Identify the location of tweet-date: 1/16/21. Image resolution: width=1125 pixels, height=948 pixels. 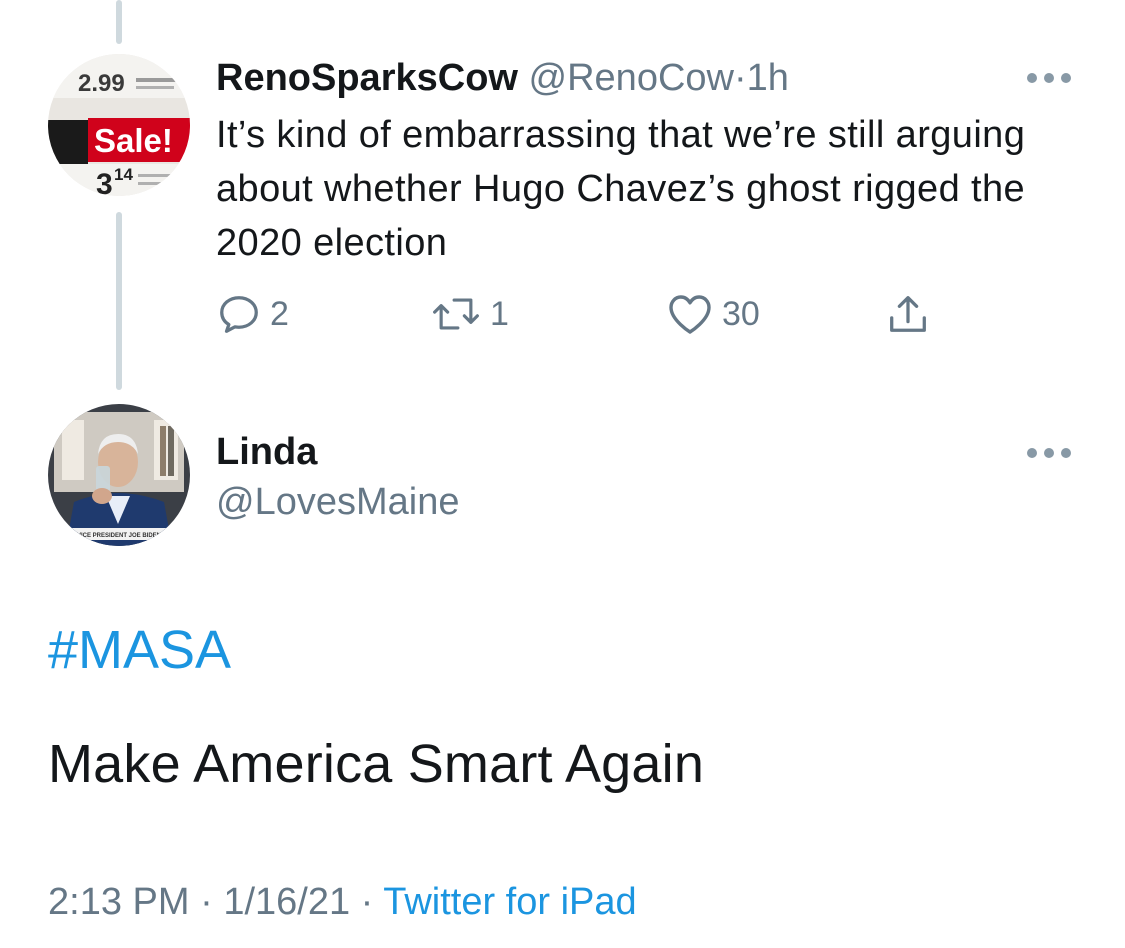
(286, 902).